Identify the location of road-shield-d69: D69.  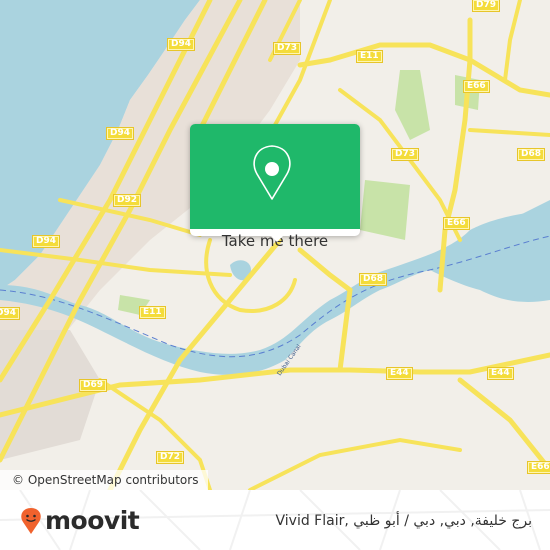
(93, 385).